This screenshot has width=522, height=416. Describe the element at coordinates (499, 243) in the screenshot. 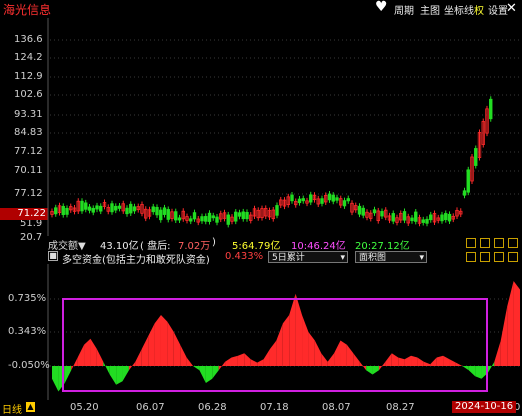

I see `window-icon` at that location.